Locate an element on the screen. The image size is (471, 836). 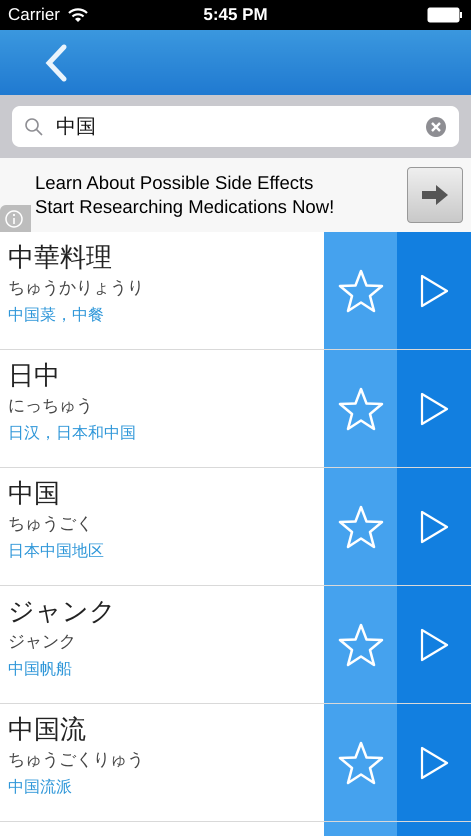
word-reading: ちゅうごくりゅう is located at coordinates (76, 760).